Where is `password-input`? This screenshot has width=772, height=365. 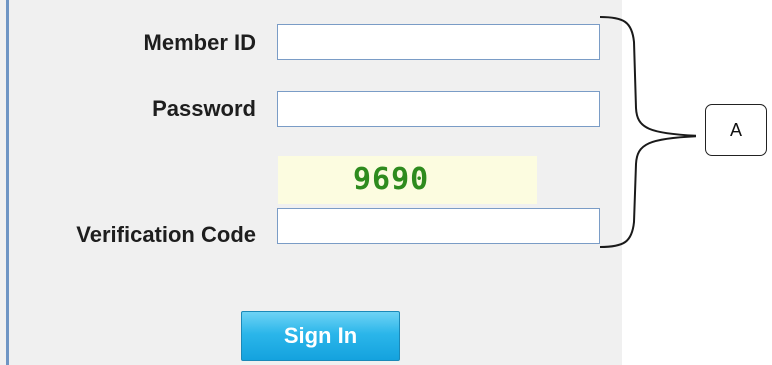
password-input is located at coordinates (438, 109).